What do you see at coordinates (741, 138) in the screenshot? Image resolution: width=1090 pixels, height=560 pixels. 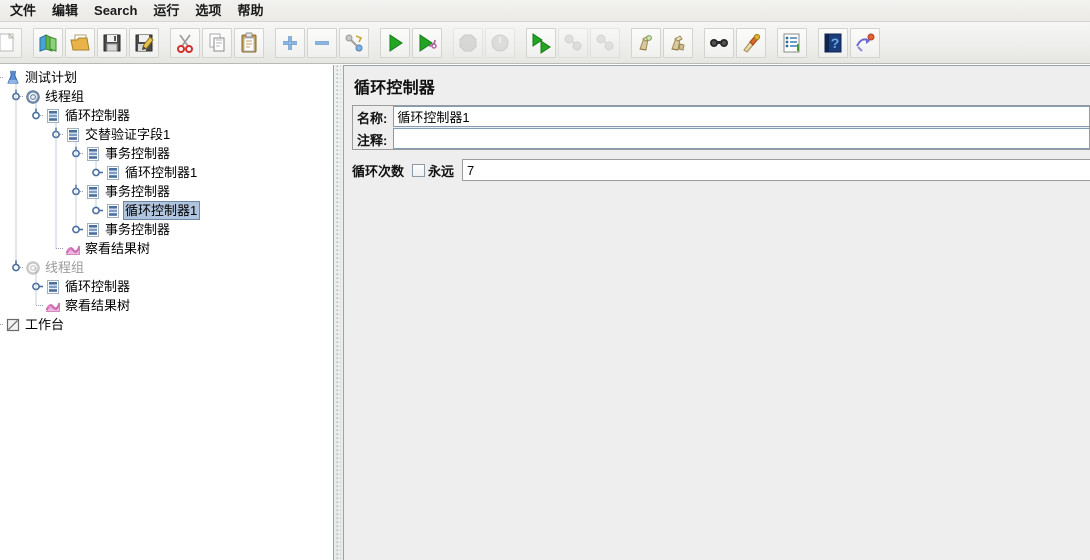 I see `comment-input` at bounding box center [741, 138].